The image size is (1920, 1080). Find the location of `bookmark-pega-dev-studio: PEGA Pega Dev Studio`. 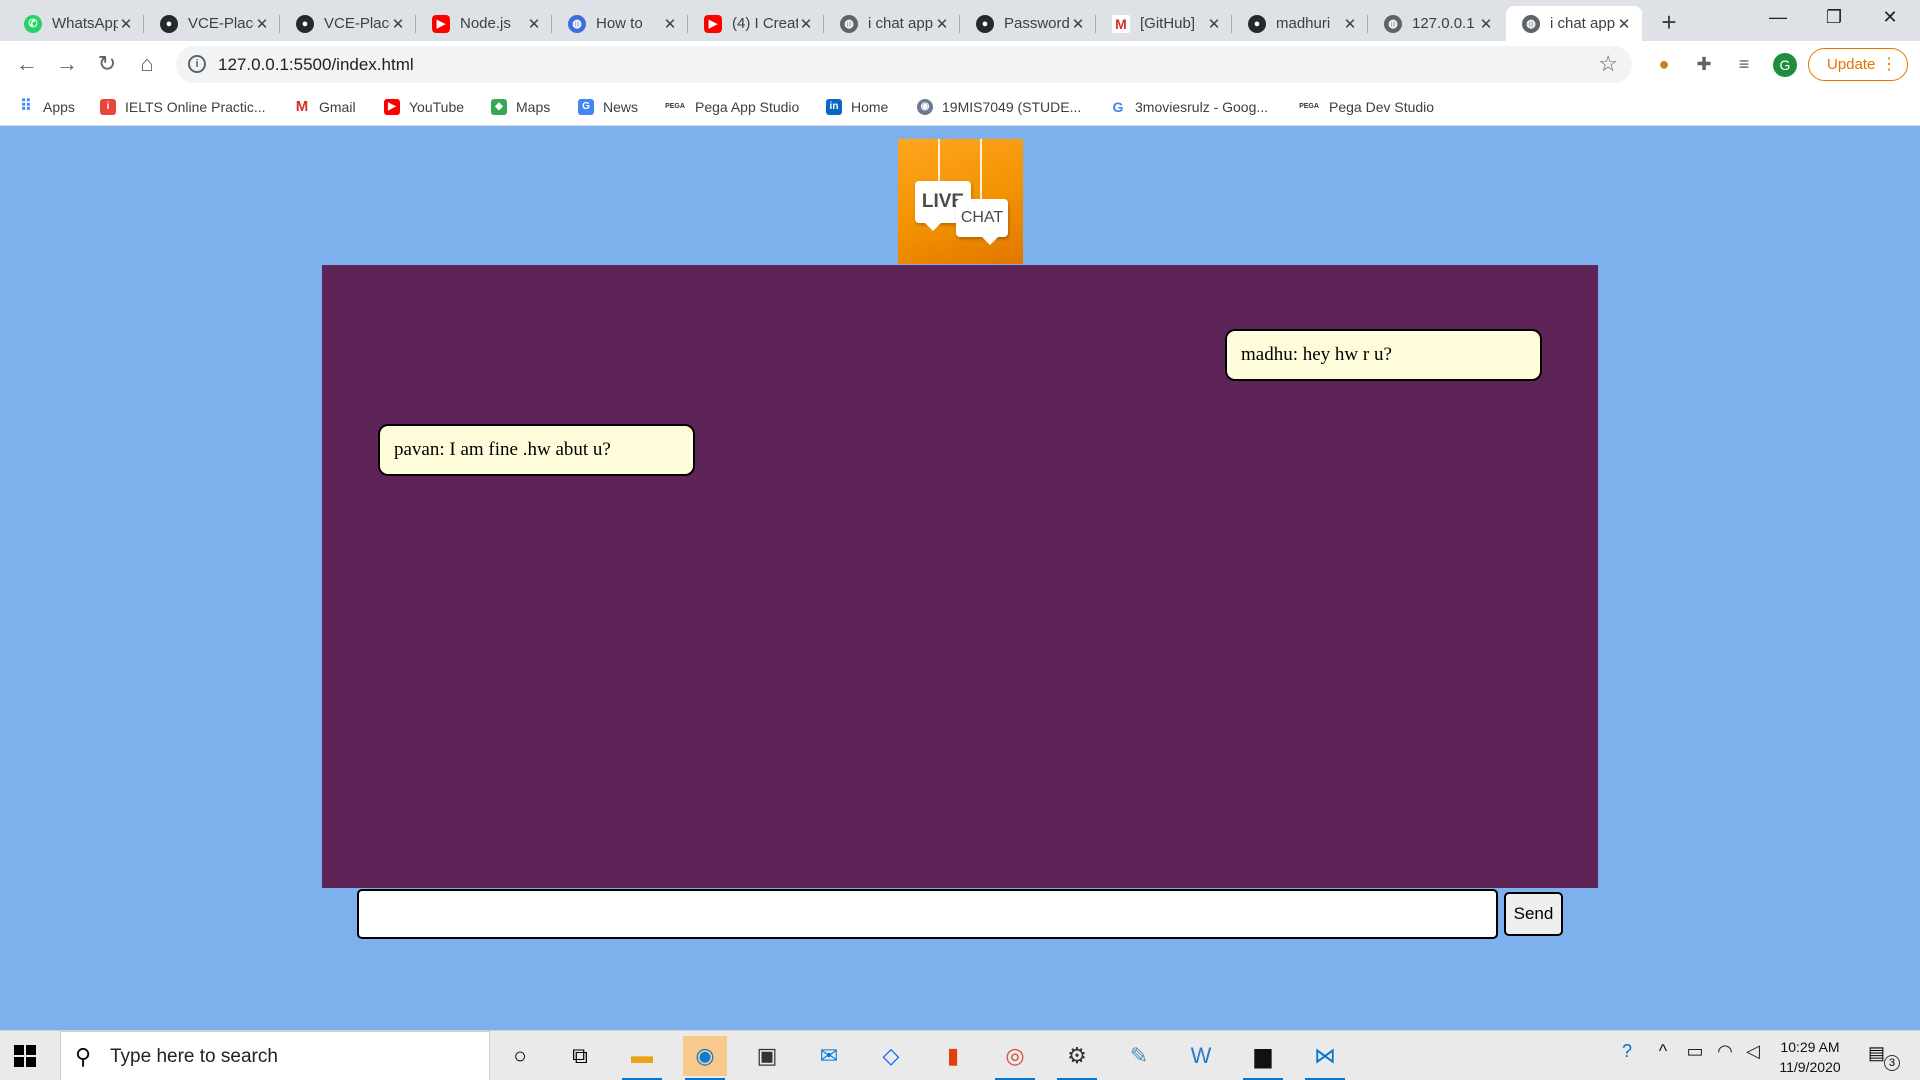

bookmark-pega-dev-studio: PEGA Pega Dev Studio is located at coordinates (1366, 107).